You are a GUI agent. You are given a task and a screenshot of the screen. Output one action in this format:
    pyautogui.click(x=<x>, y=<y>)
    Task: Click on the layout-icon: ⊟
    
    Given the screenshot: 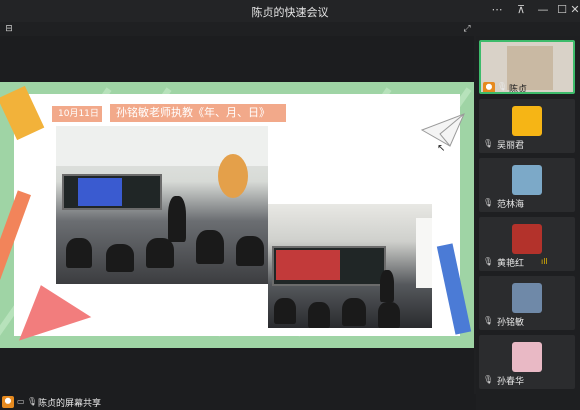 What is the action you would take?
    pyautogui.click(x=9, y=29)
    